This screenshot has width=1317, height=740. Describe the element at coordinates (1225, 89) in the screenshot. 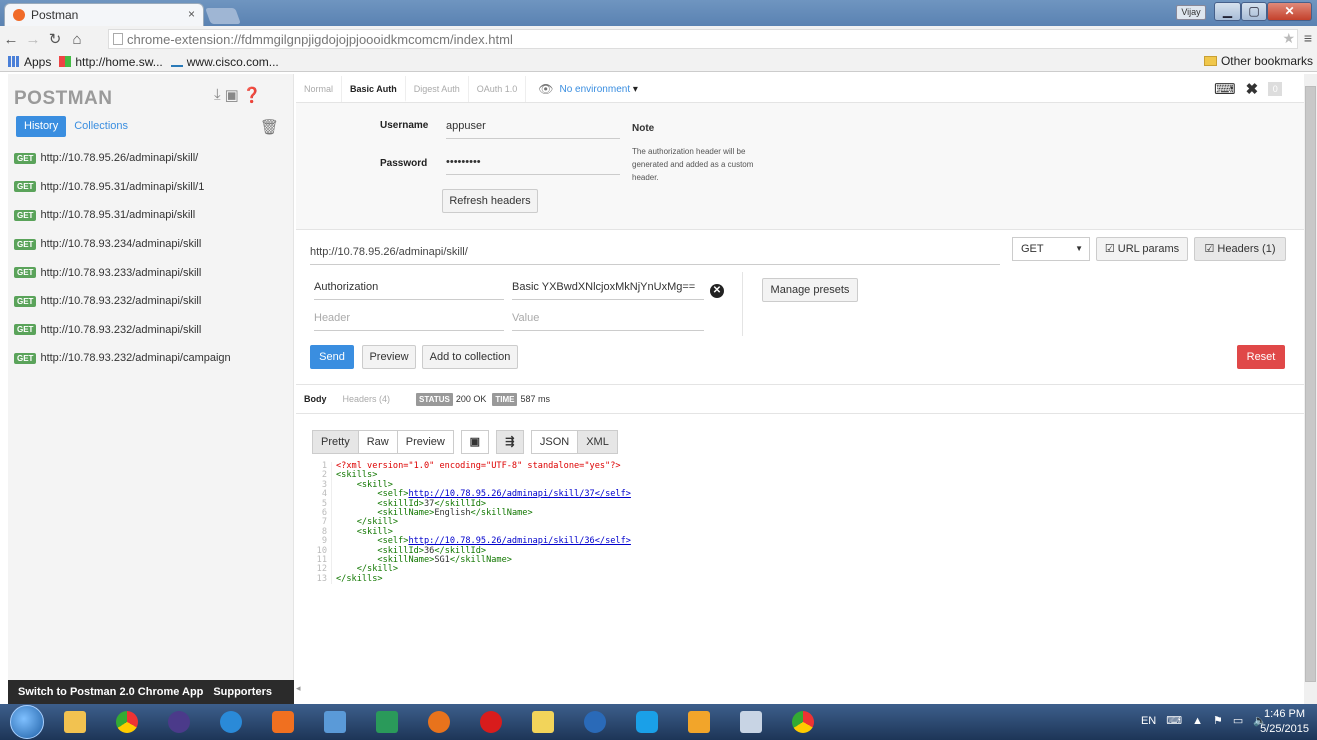

I see `keyboard-icon: ⌨` at that location.